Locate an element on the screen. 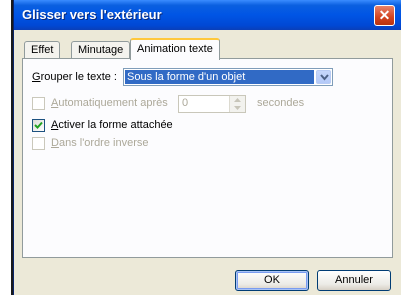 The width and height of the screenshot is (401, 295). group-text-label-text: rouper le texte : is located at coordinates (78, 77).